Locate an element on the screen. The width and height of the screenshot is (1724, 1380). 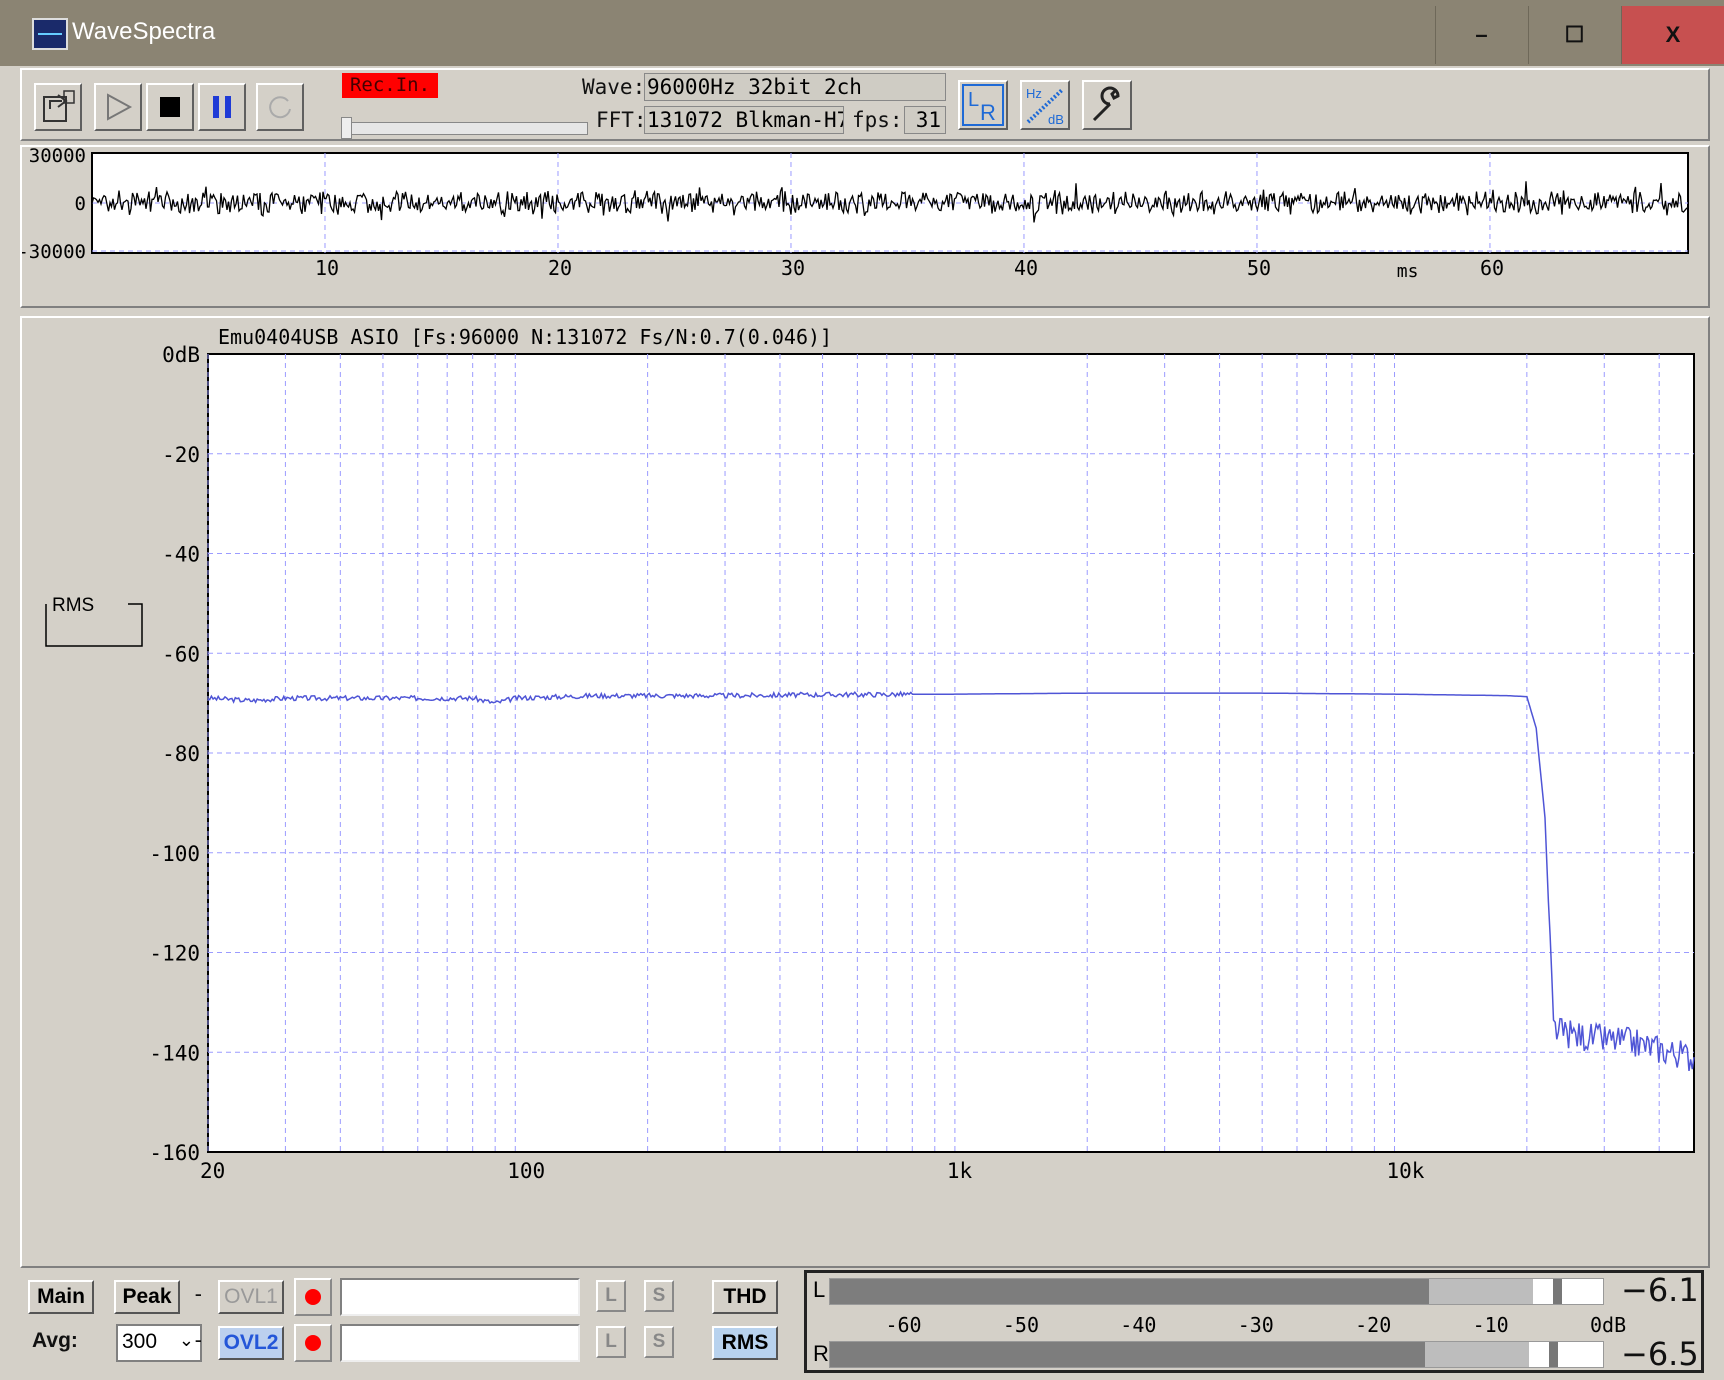
waveform-x-tick: 20 is located at coordinates (560, 268).